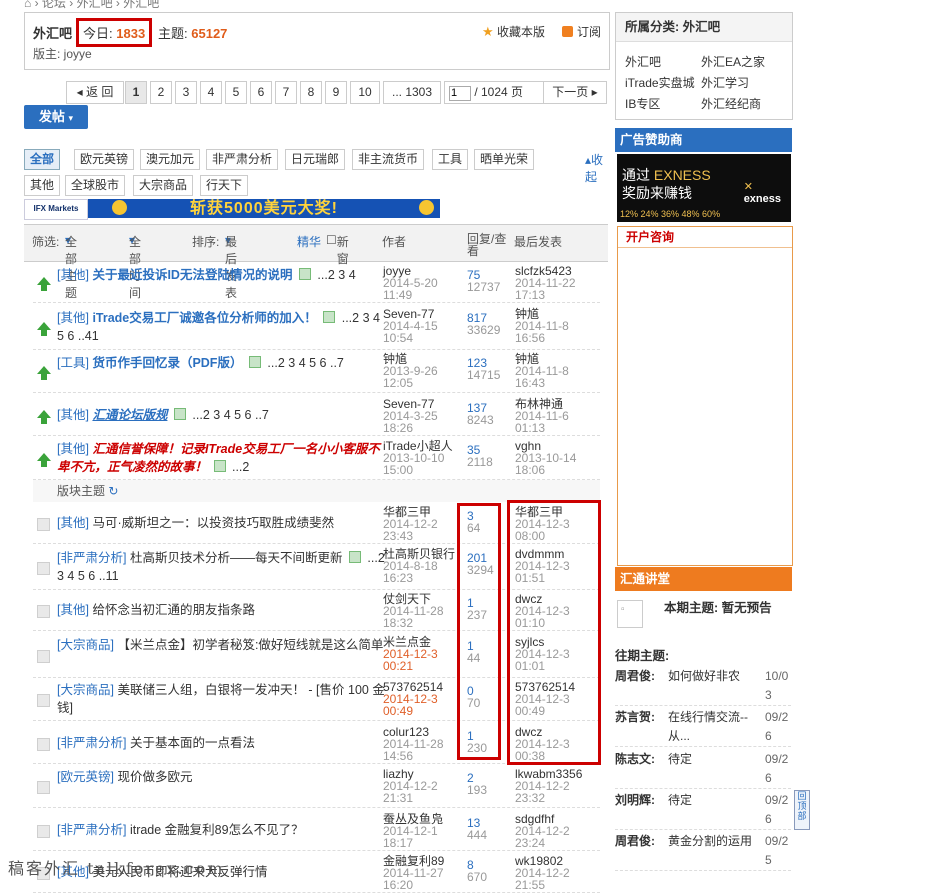 The image size is (929, 893). Describe the element at coordinates (802, 810) in the screenshot. I see `scroll-top-button: 回顶部` at that location.